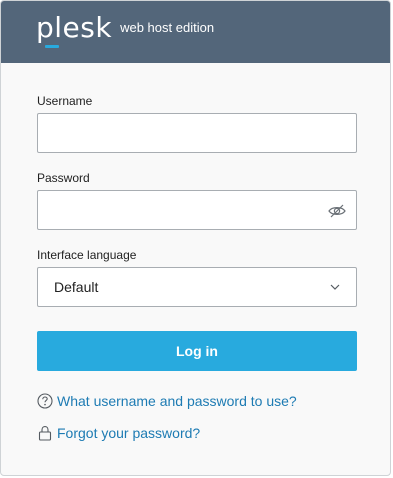 Image resolution: width=393 pixels, height=478 pixels. Describe the element at coordinates (337, 211) in the screenshot. I see `eye-off-icon` at that location.